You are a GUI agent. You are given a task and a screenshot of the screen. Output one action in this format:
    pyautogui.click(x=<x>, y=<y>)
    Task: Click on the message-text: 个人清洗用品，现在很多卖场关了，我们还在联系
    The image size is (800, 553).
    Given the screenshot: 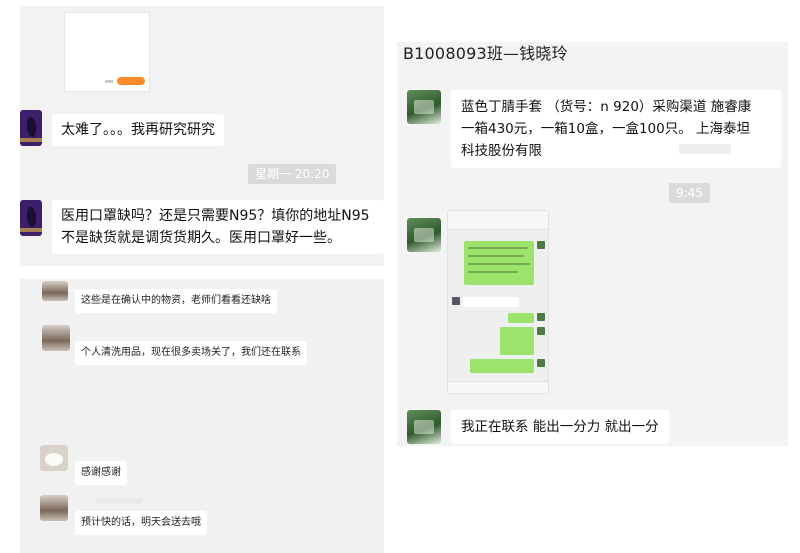 What is the action you would take?
    pyautogui.click(x=191, y=352)
    